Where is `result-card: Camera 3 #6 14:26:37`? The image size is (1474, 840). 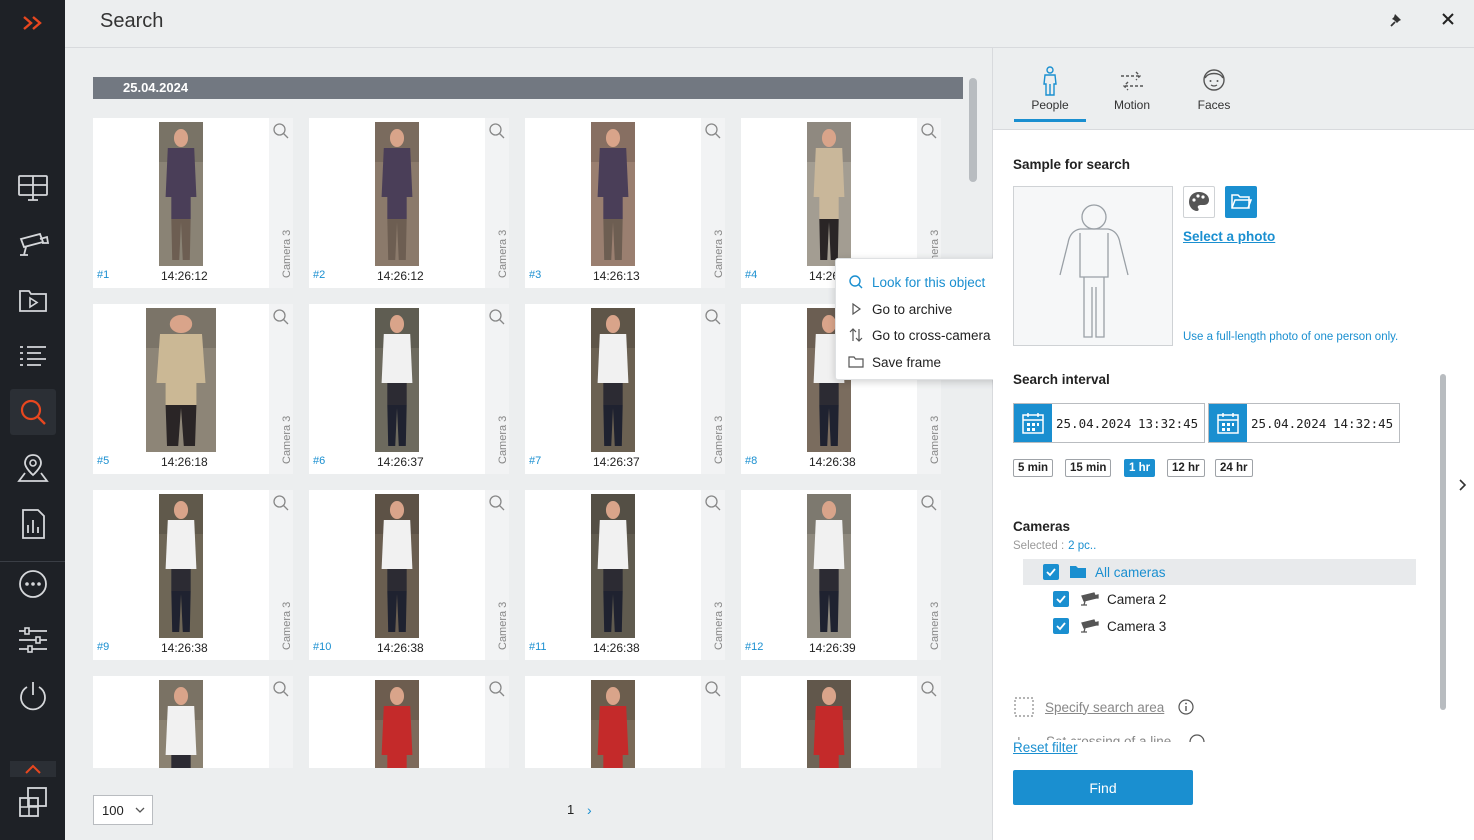 result-card: Camera 3 #6 14:26:37 is located at coordinates (409, 389).